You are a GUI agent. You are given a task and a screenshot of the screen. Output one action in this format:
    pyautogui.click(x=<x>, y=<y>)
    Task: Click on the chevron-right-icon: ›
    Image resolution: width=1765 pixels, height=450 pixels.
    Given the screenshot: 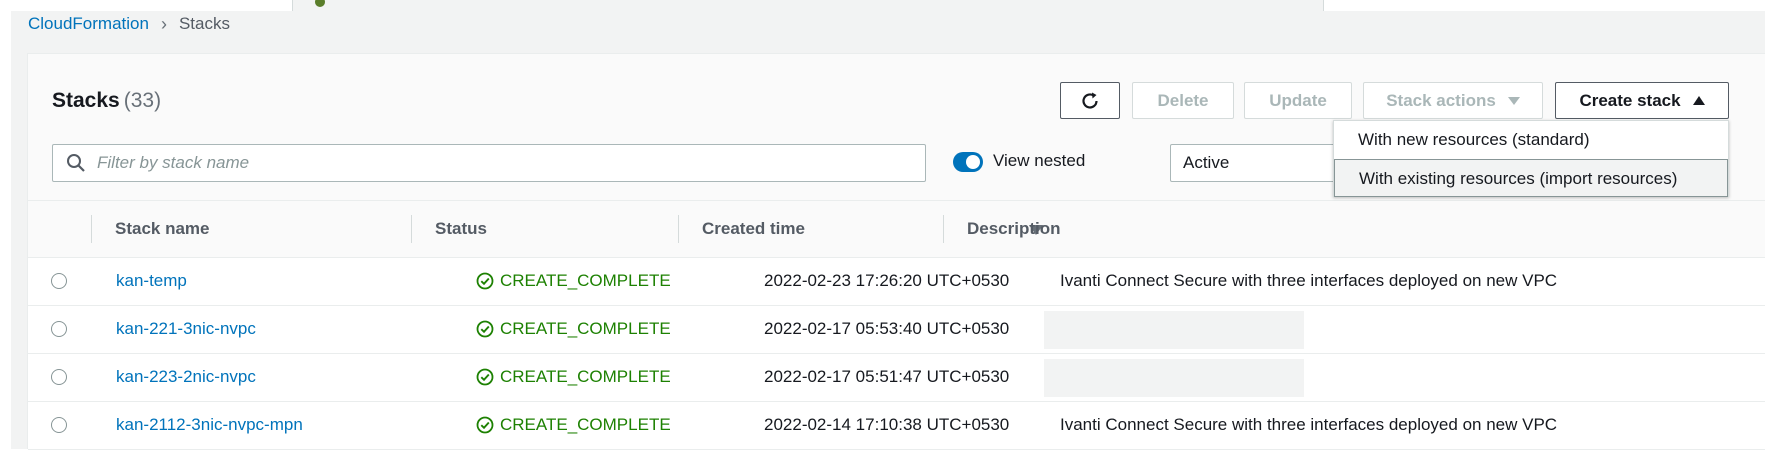 What is the action you would take?
    pyautogui.click(x=163, y=24)
    